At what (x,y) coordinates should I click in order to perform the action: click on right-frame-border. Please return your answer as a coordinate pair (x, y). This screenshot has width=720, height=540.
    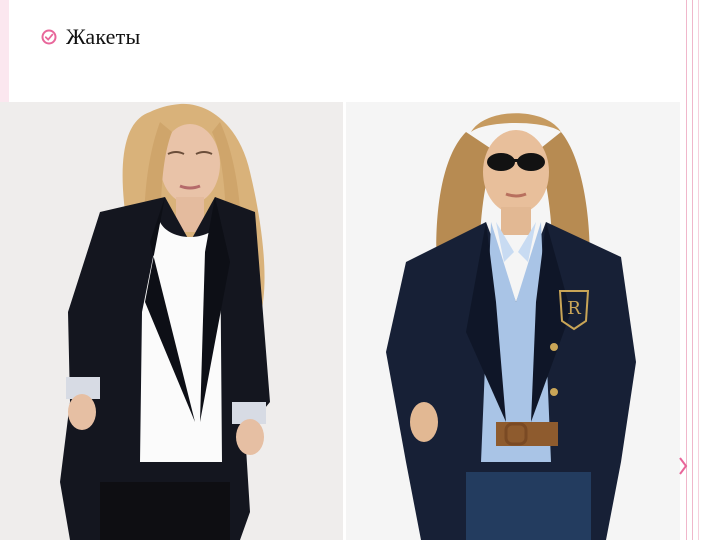
    Looking at the image, I should click on (702, 270).